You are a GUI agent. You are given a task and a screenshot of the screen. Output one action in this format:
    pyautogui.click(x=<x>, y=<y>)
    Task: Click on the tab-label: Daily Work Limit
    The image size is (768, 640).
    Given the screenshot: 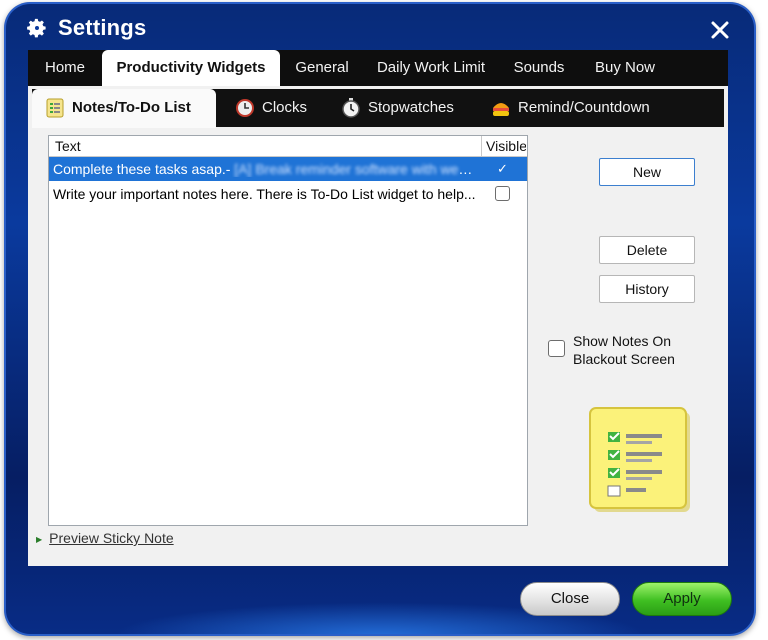 What is the action you would take?
    pyautogui.click(x=431, y=67)
    